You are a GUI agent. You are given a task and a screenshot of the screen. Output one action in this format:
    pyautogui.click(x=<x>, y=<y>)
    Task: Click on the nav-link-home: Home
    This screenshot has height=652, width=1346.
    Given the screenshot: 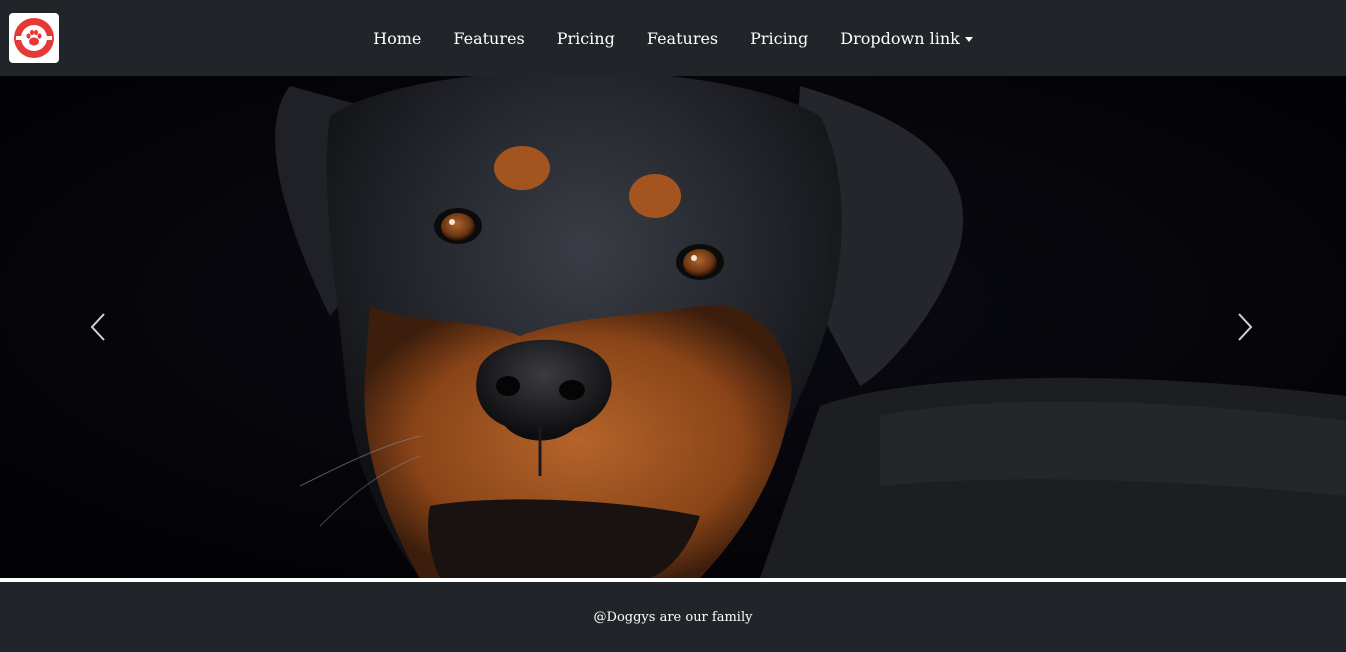 What is the action you would take?
    pyautogui.click(x=397, y=38)
    